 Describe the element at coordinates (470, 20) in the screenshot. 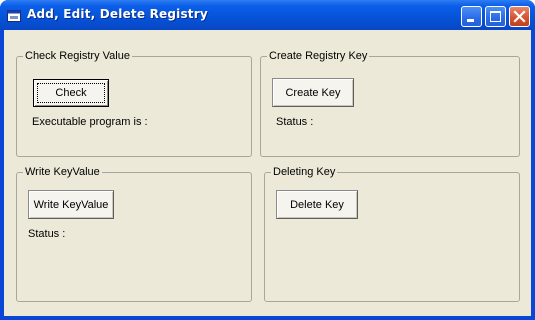

I see `minimize-icon` at that location.